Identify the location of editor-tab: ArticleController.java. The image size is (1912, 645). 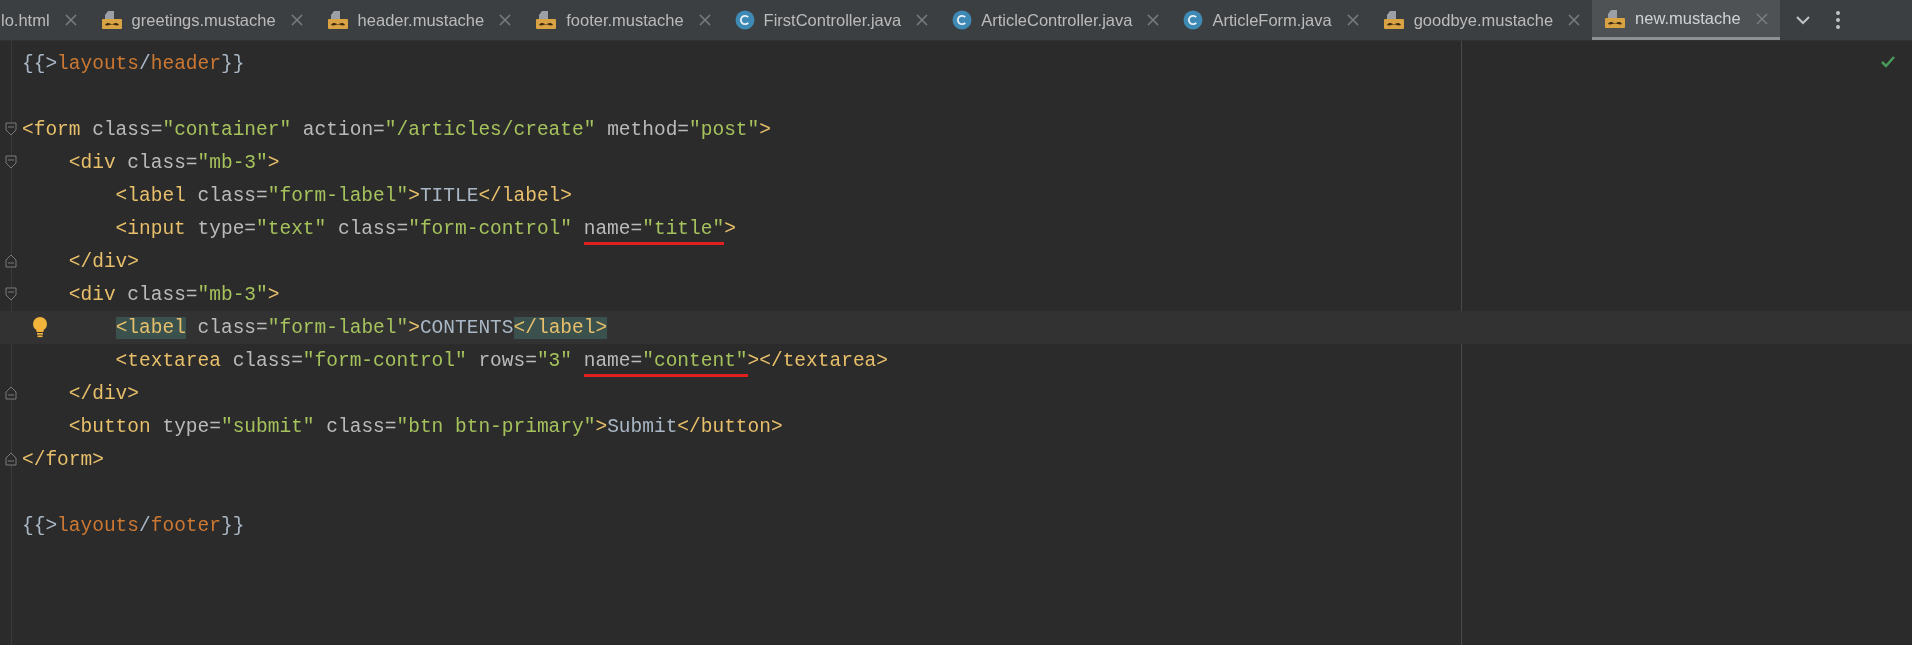
(1056, 20).